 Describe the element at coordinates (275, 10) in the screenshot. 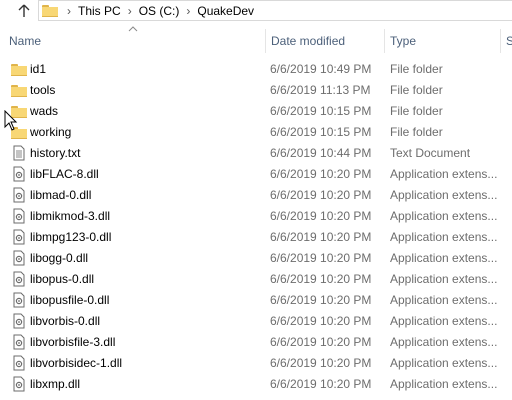

I see `address-bar: › This PC › OS (C:) › QuakeDev` at that location.